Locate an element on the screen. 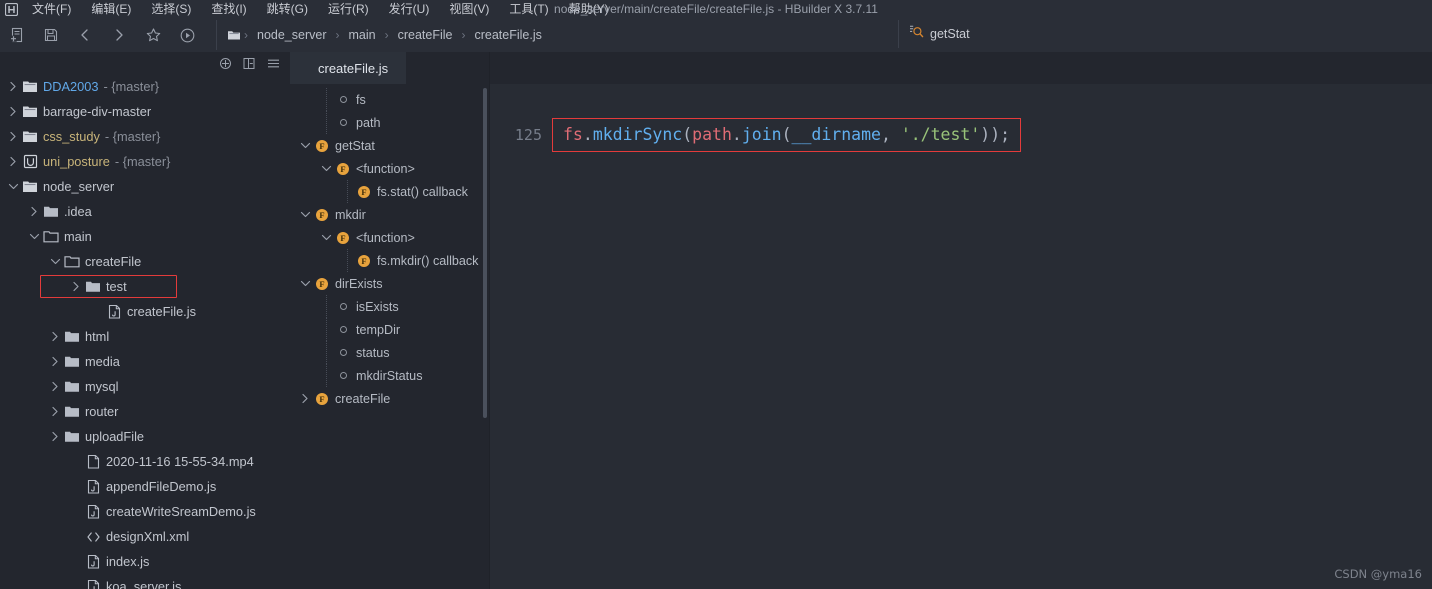 The width and height of the screenshot is (1432, 589). tree-row: node_server is located at coordinates (145, 186).